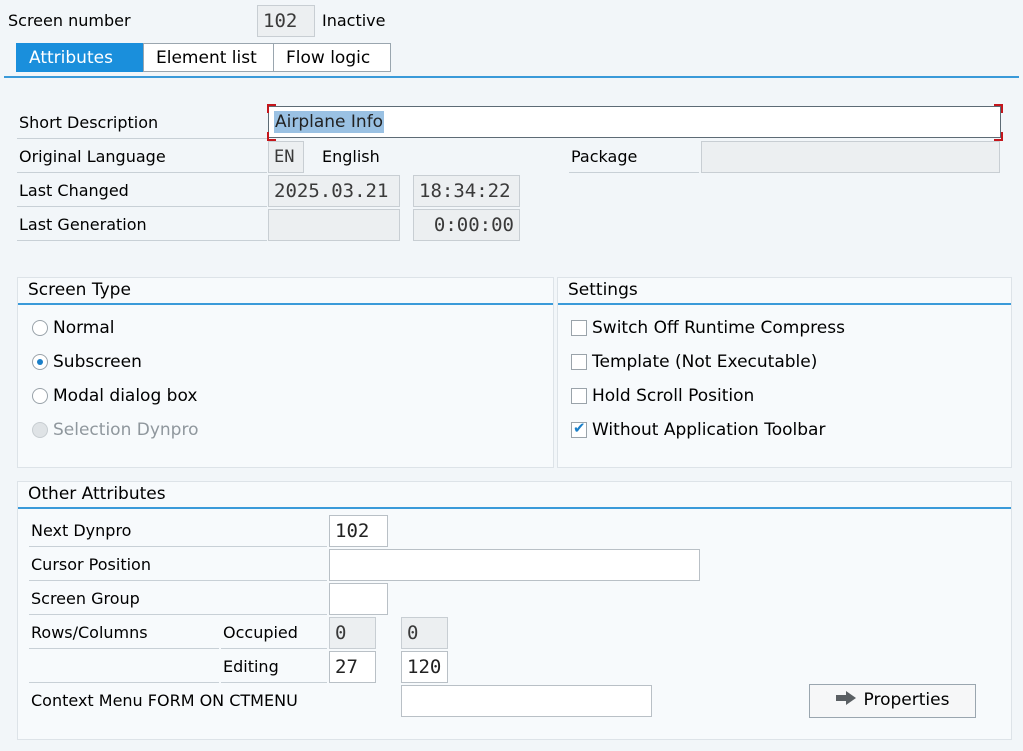 The image size is (1023, 751). I want to click on last-changed-date: 2025.03.21, so click(334, 191).